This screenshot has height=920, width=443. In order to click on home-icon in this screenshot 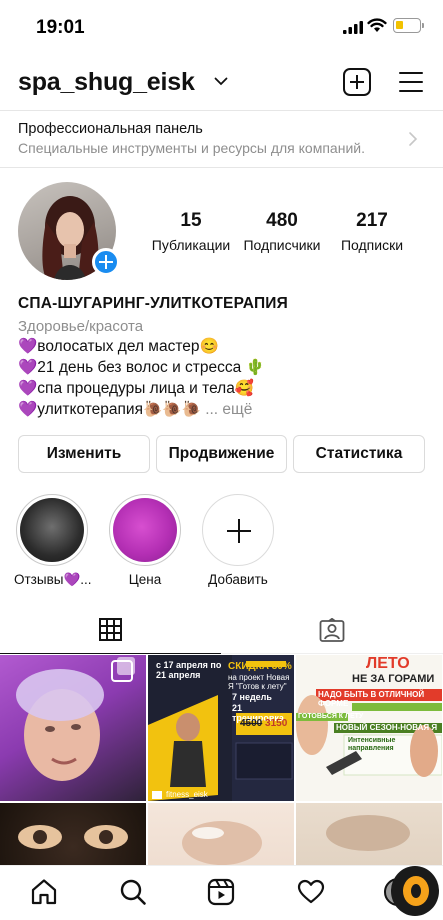, I will do `click(44, 892)`.